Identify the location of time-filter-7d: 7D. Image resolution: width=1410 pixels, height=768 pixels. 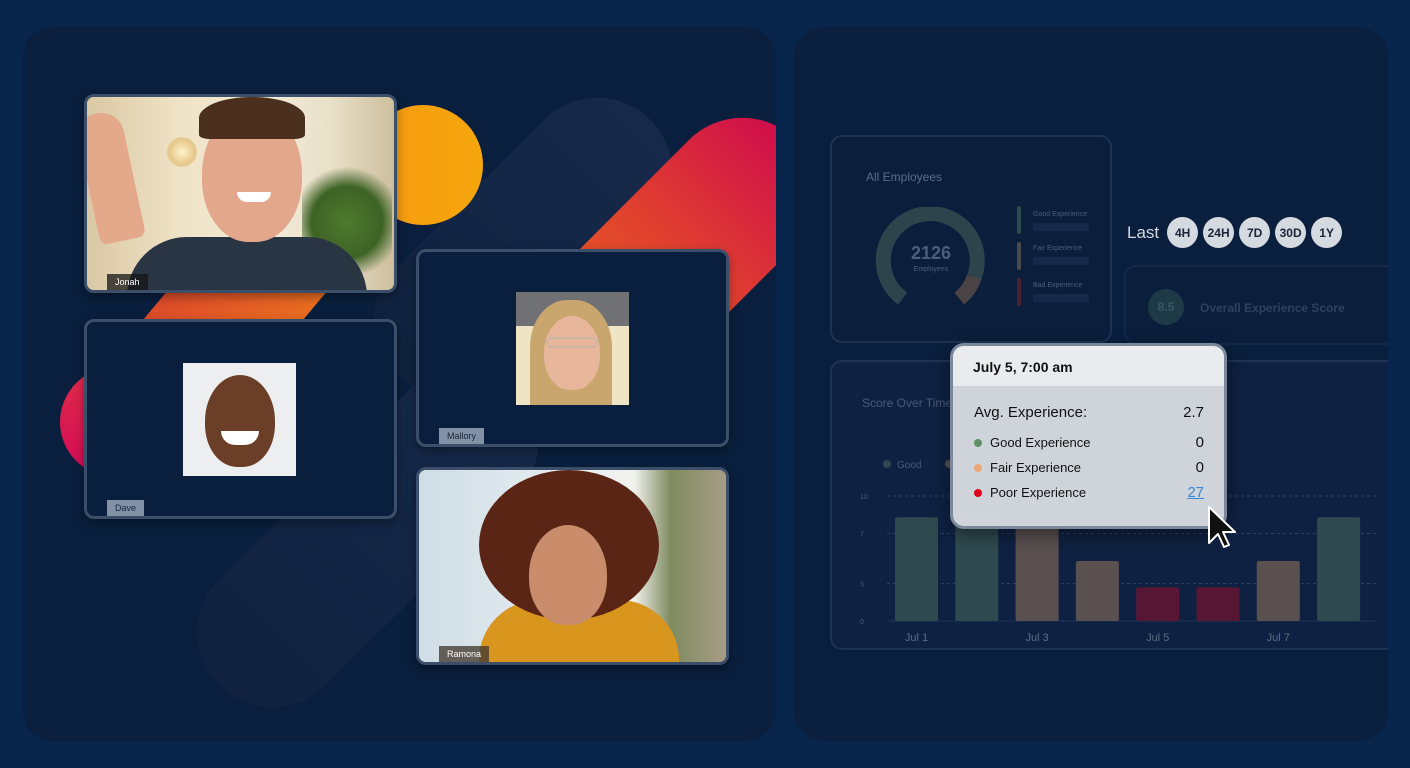
(1255, 232).